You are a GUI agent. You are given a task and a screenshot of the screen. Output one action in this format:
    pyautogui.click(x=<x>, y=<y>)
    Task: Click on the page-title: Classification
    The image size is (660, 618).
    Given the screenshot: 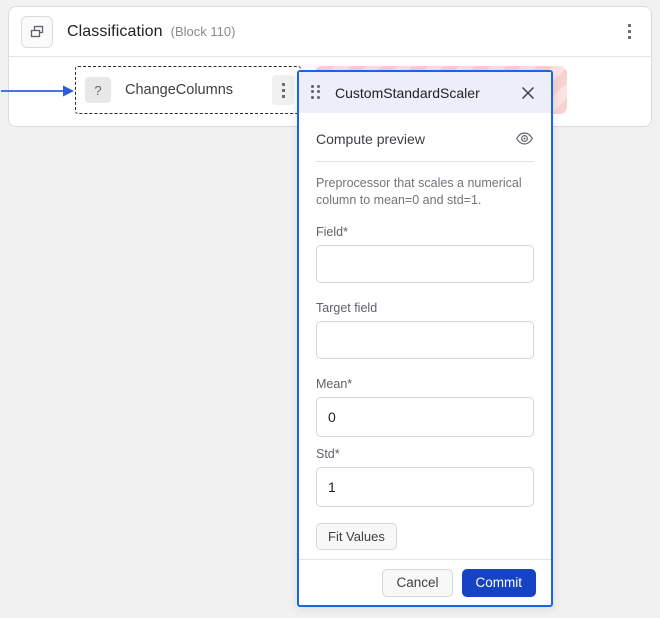 What is the action you would take?
    pyautogui.click(x=115, y=31)
    